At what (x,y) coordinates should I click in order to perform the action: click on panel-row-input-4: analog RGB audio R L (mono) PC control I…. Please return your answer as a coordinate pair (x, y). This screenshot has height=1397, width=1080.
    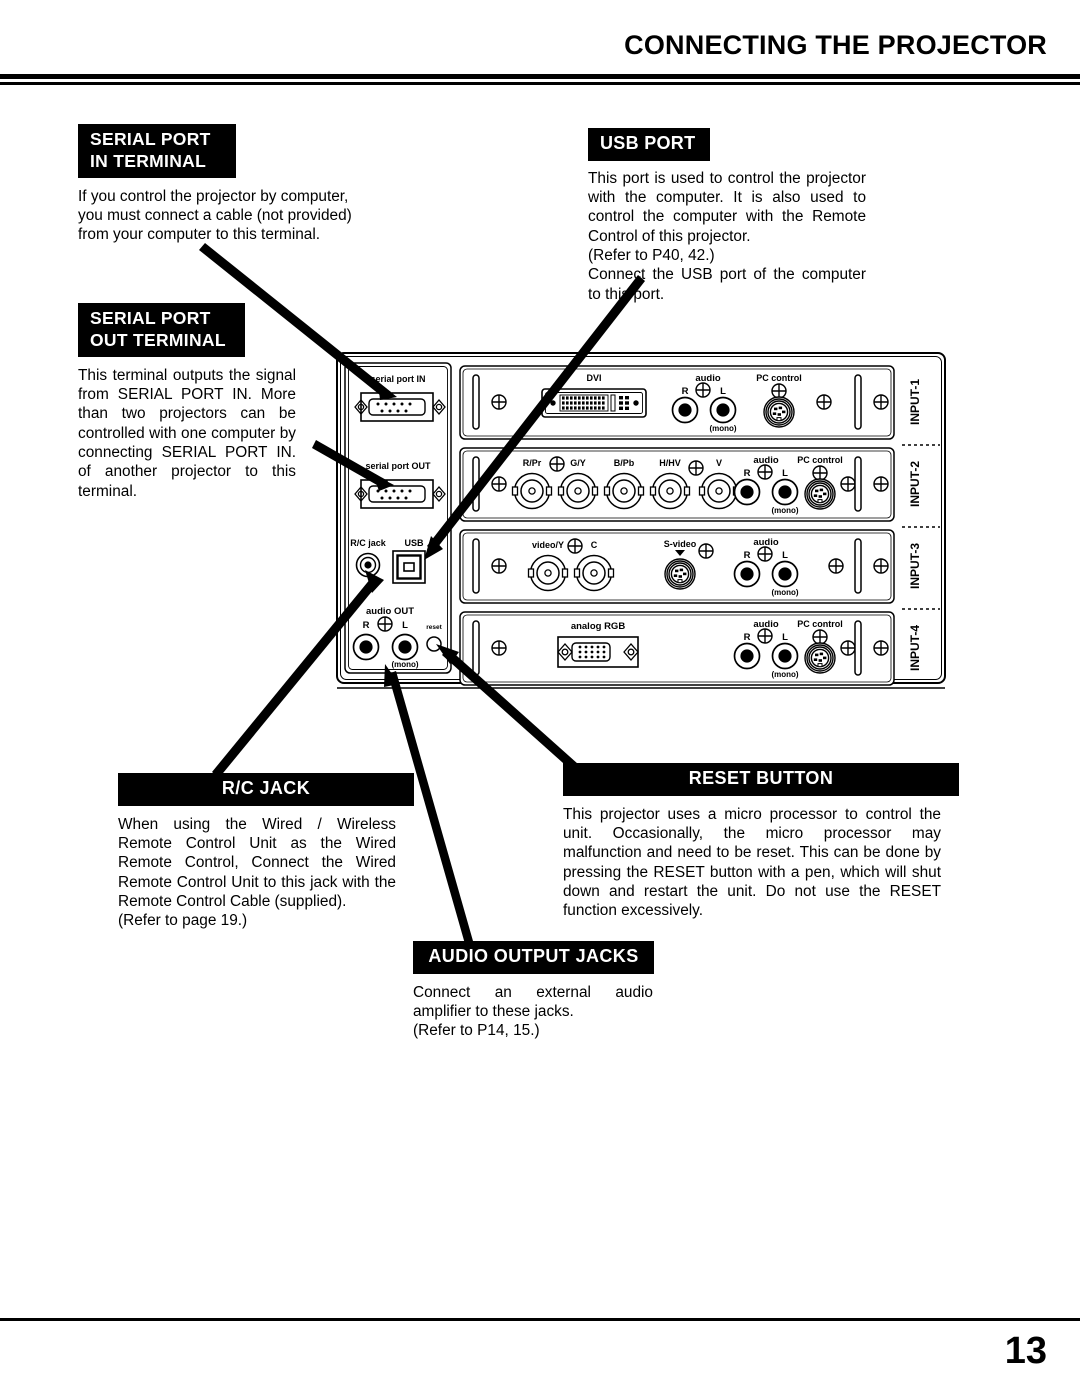
    Looking at the image, I should click on (690, 648).